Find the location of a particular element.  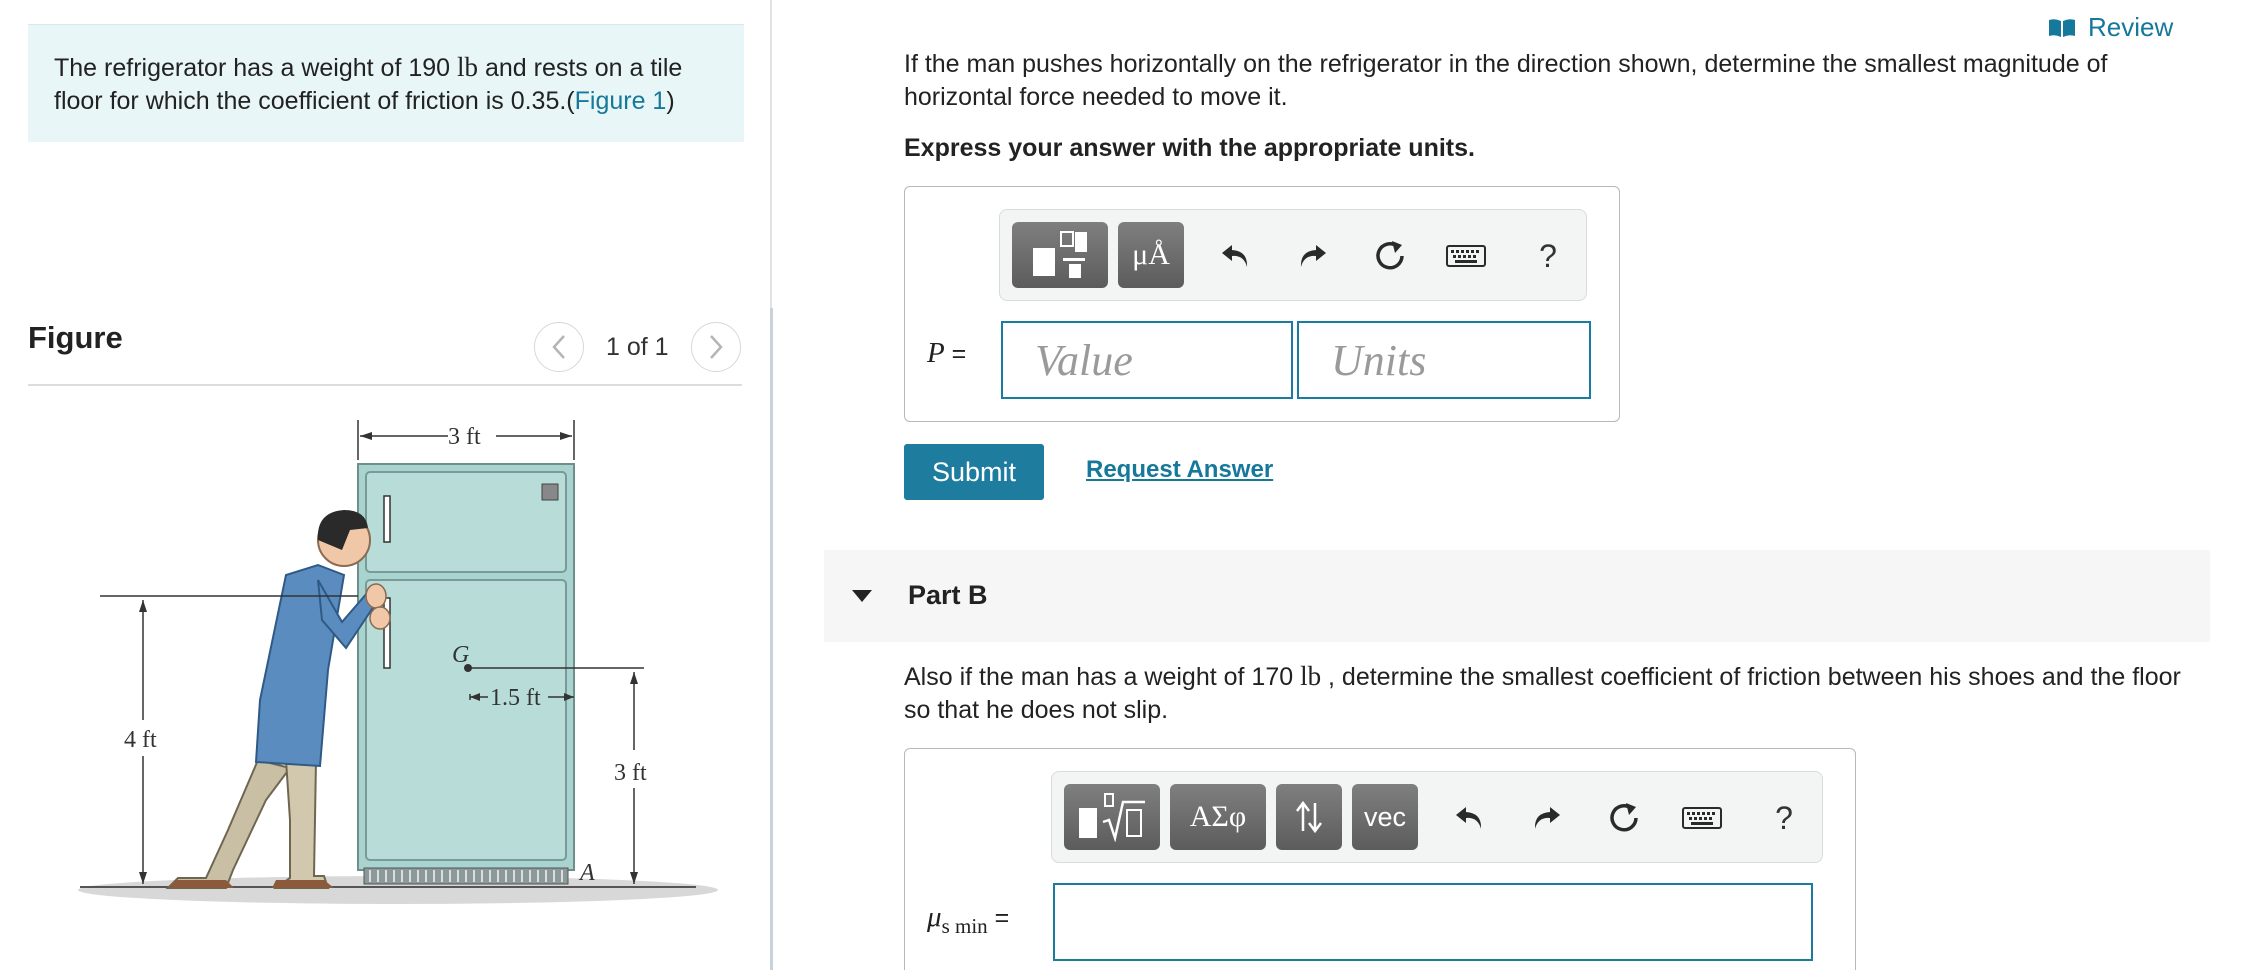

reset-button-b is located at coordinates (1624, 818).